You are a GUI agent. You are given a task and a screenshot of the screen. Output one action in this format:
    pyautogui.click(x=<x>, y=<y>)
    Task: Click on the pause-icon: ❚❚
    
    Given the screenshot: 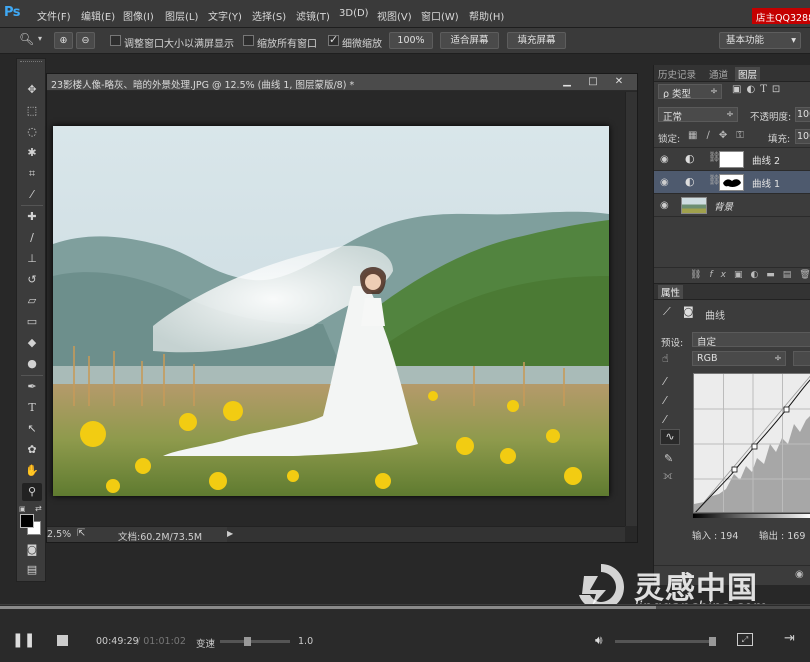 What is the action you would take?
    pyautogui.click(x=23, y=640)
    